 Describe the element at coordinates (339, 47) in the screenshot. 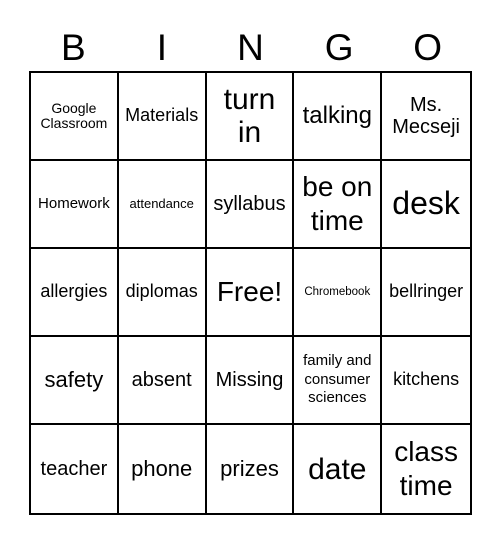

I see `header-letter-g: G` at that location.